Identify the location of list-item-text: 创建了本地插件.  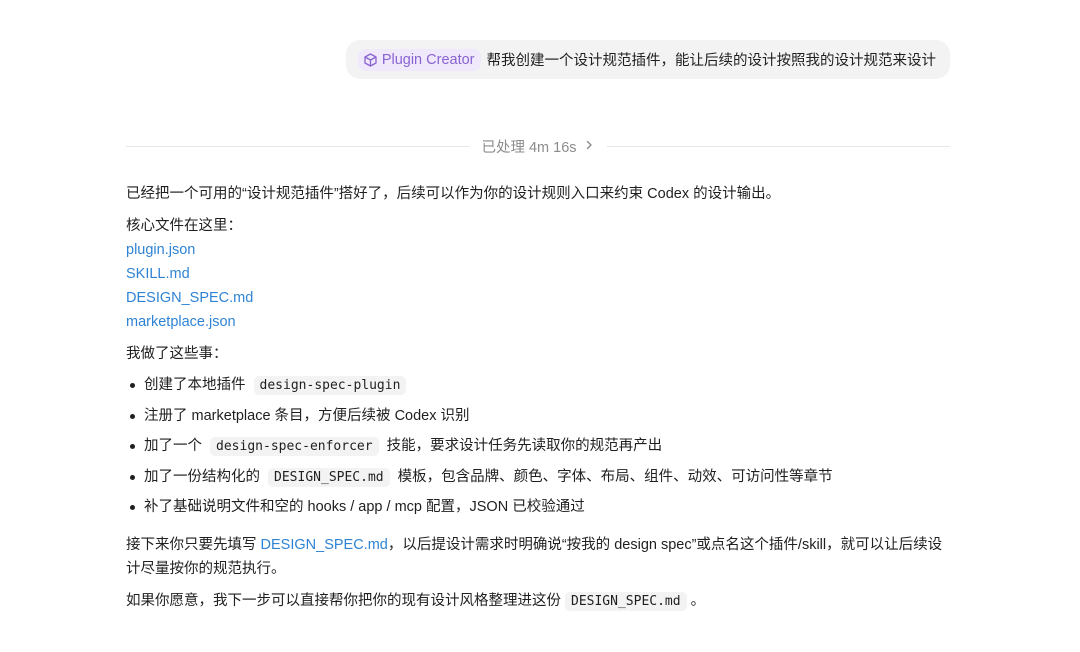
(195, 385).